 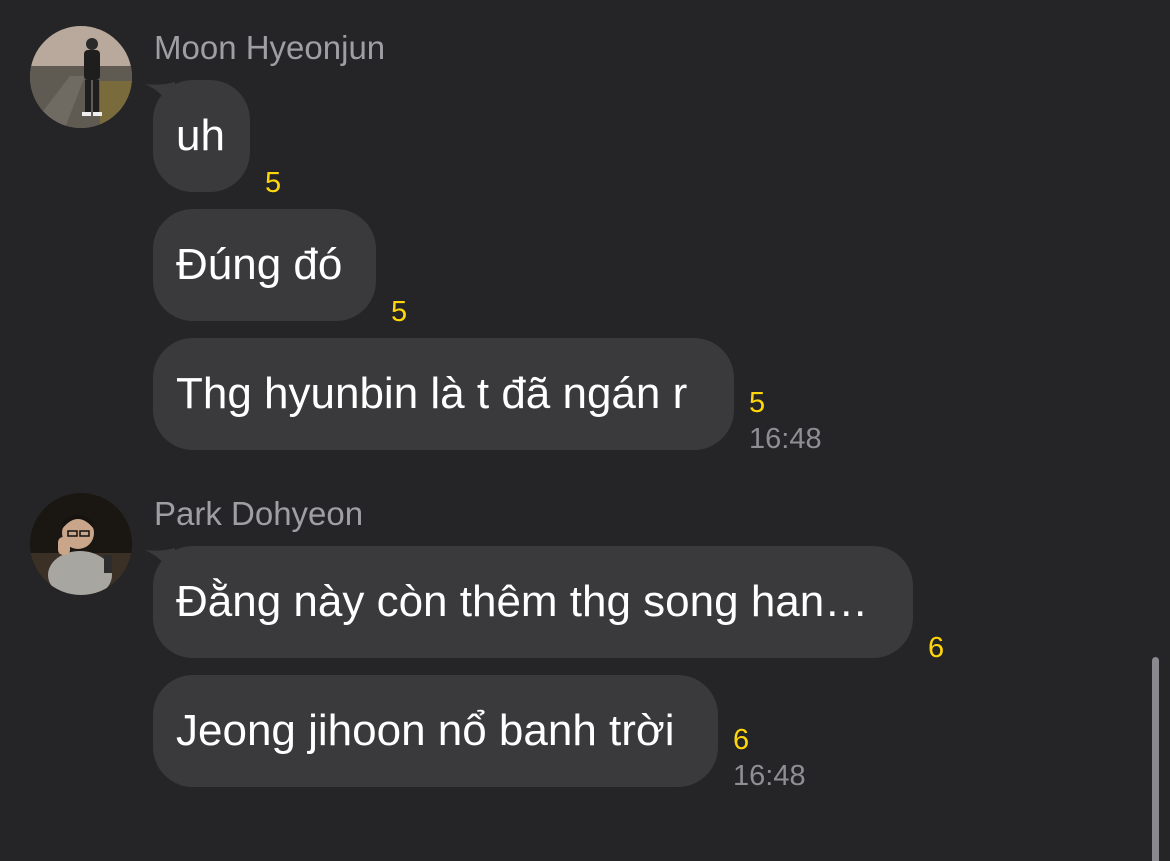 I want to click on sender-name: Park Dohyeon, so click(x=259, y=513).